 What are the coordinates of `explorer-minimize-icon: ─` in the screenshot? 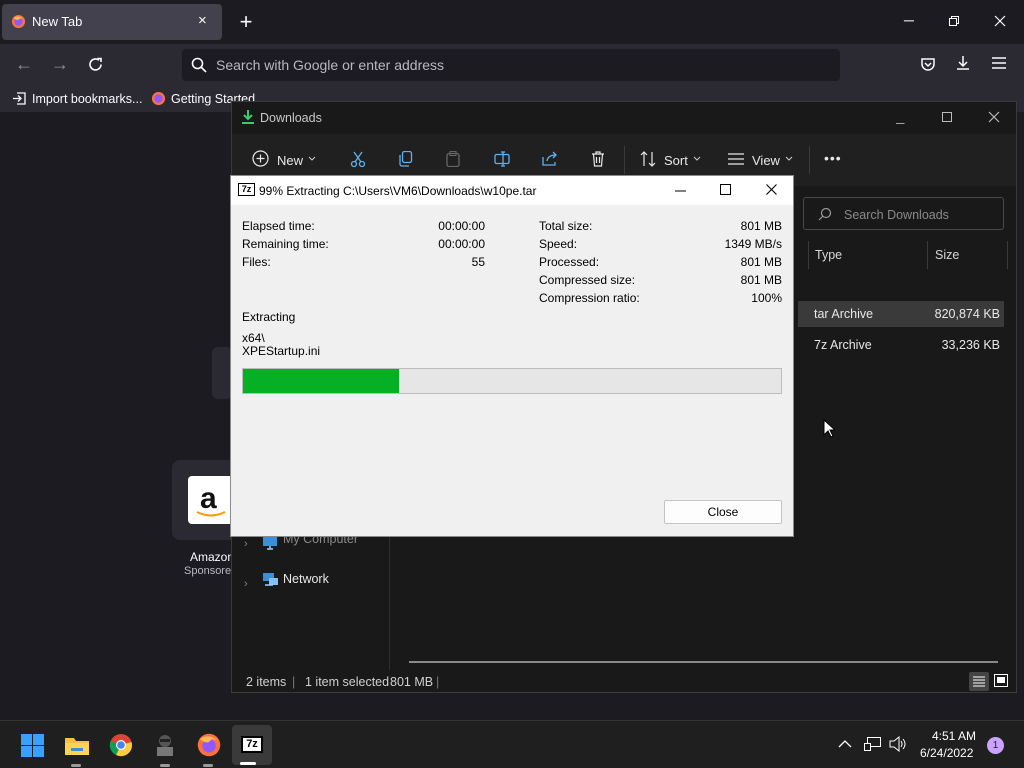 It's located at (900, 123).